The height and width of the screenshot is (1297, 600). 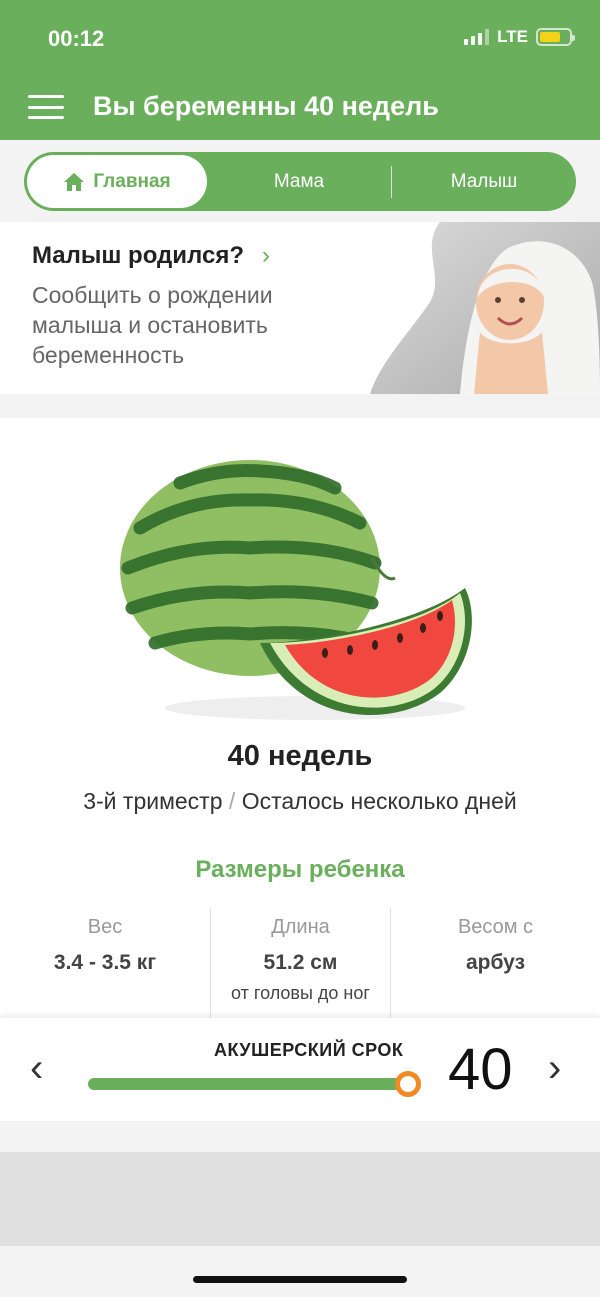 I want to click on stat-compare: Весом с арбуз, so click(x=495, y=963).